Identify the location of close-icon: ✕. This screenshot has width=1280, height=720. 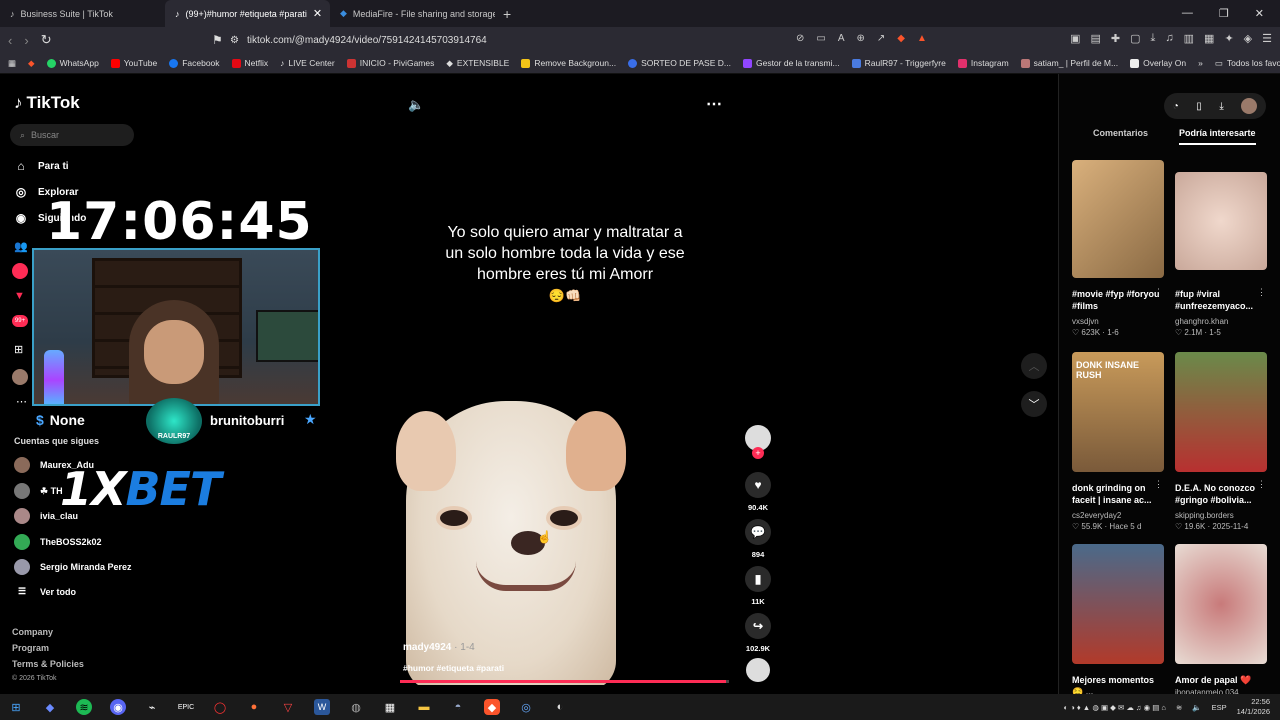
(317, 13).